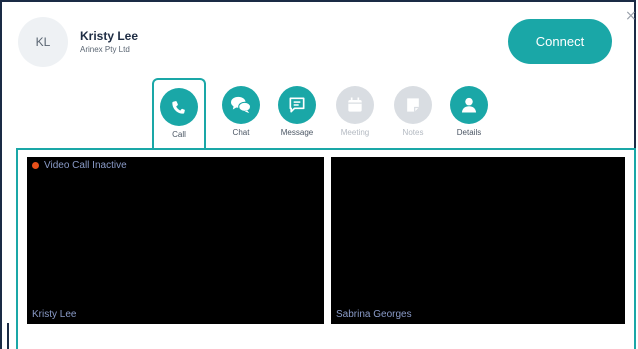 This screenshot has width=638, height=349. I want to click on tab-meeting: Meeting, so click(355, 113).